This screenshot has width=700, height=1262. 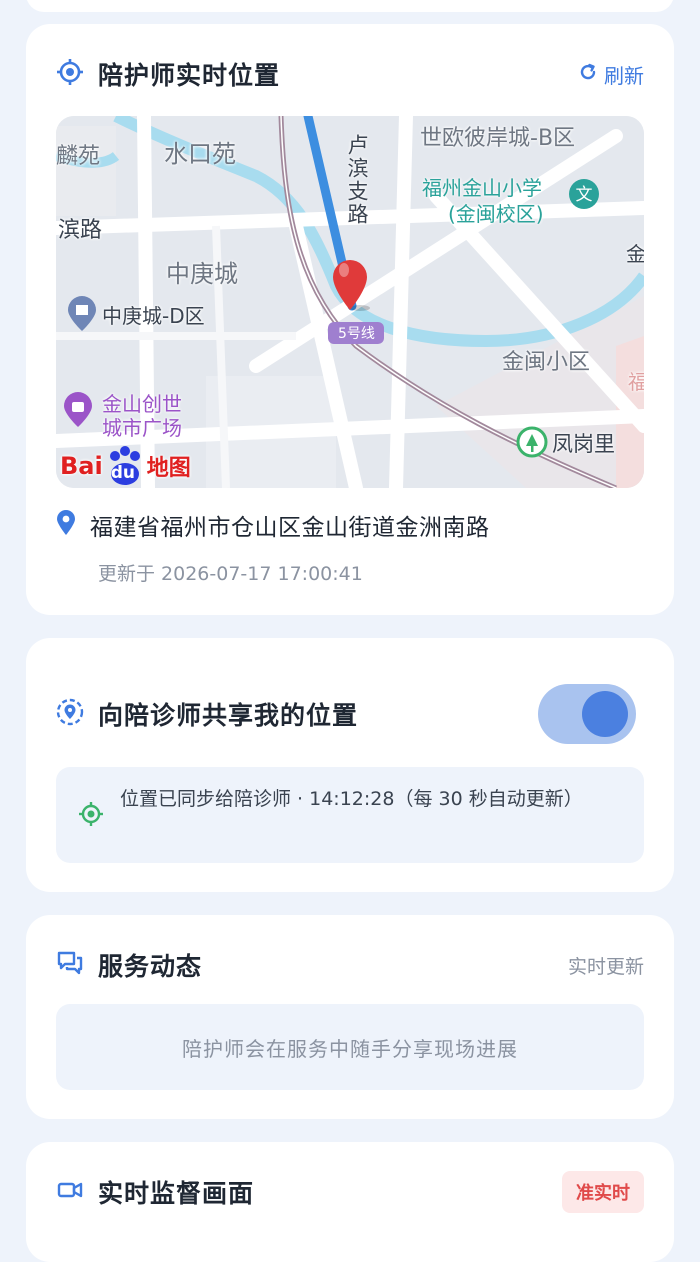 I want to click on address-row: 福建省福州市仓山区金山街道金洲南路, so click(x=273, y=525).